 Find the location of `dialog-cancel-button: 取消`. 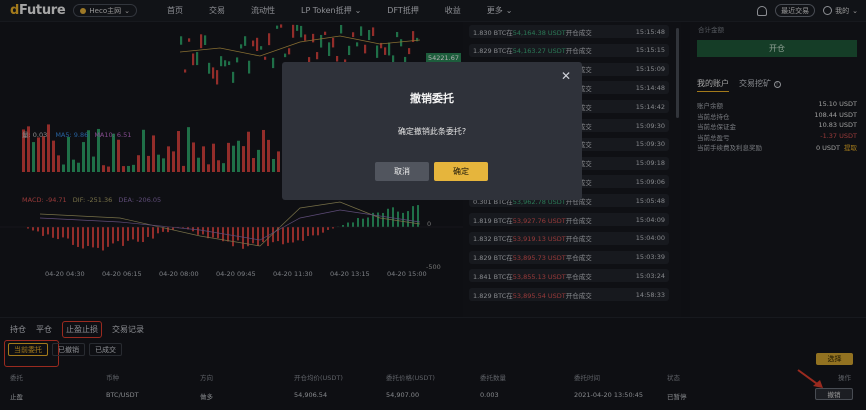

dialog-cancel-button: 取消 is located at coordinates (402, 171).